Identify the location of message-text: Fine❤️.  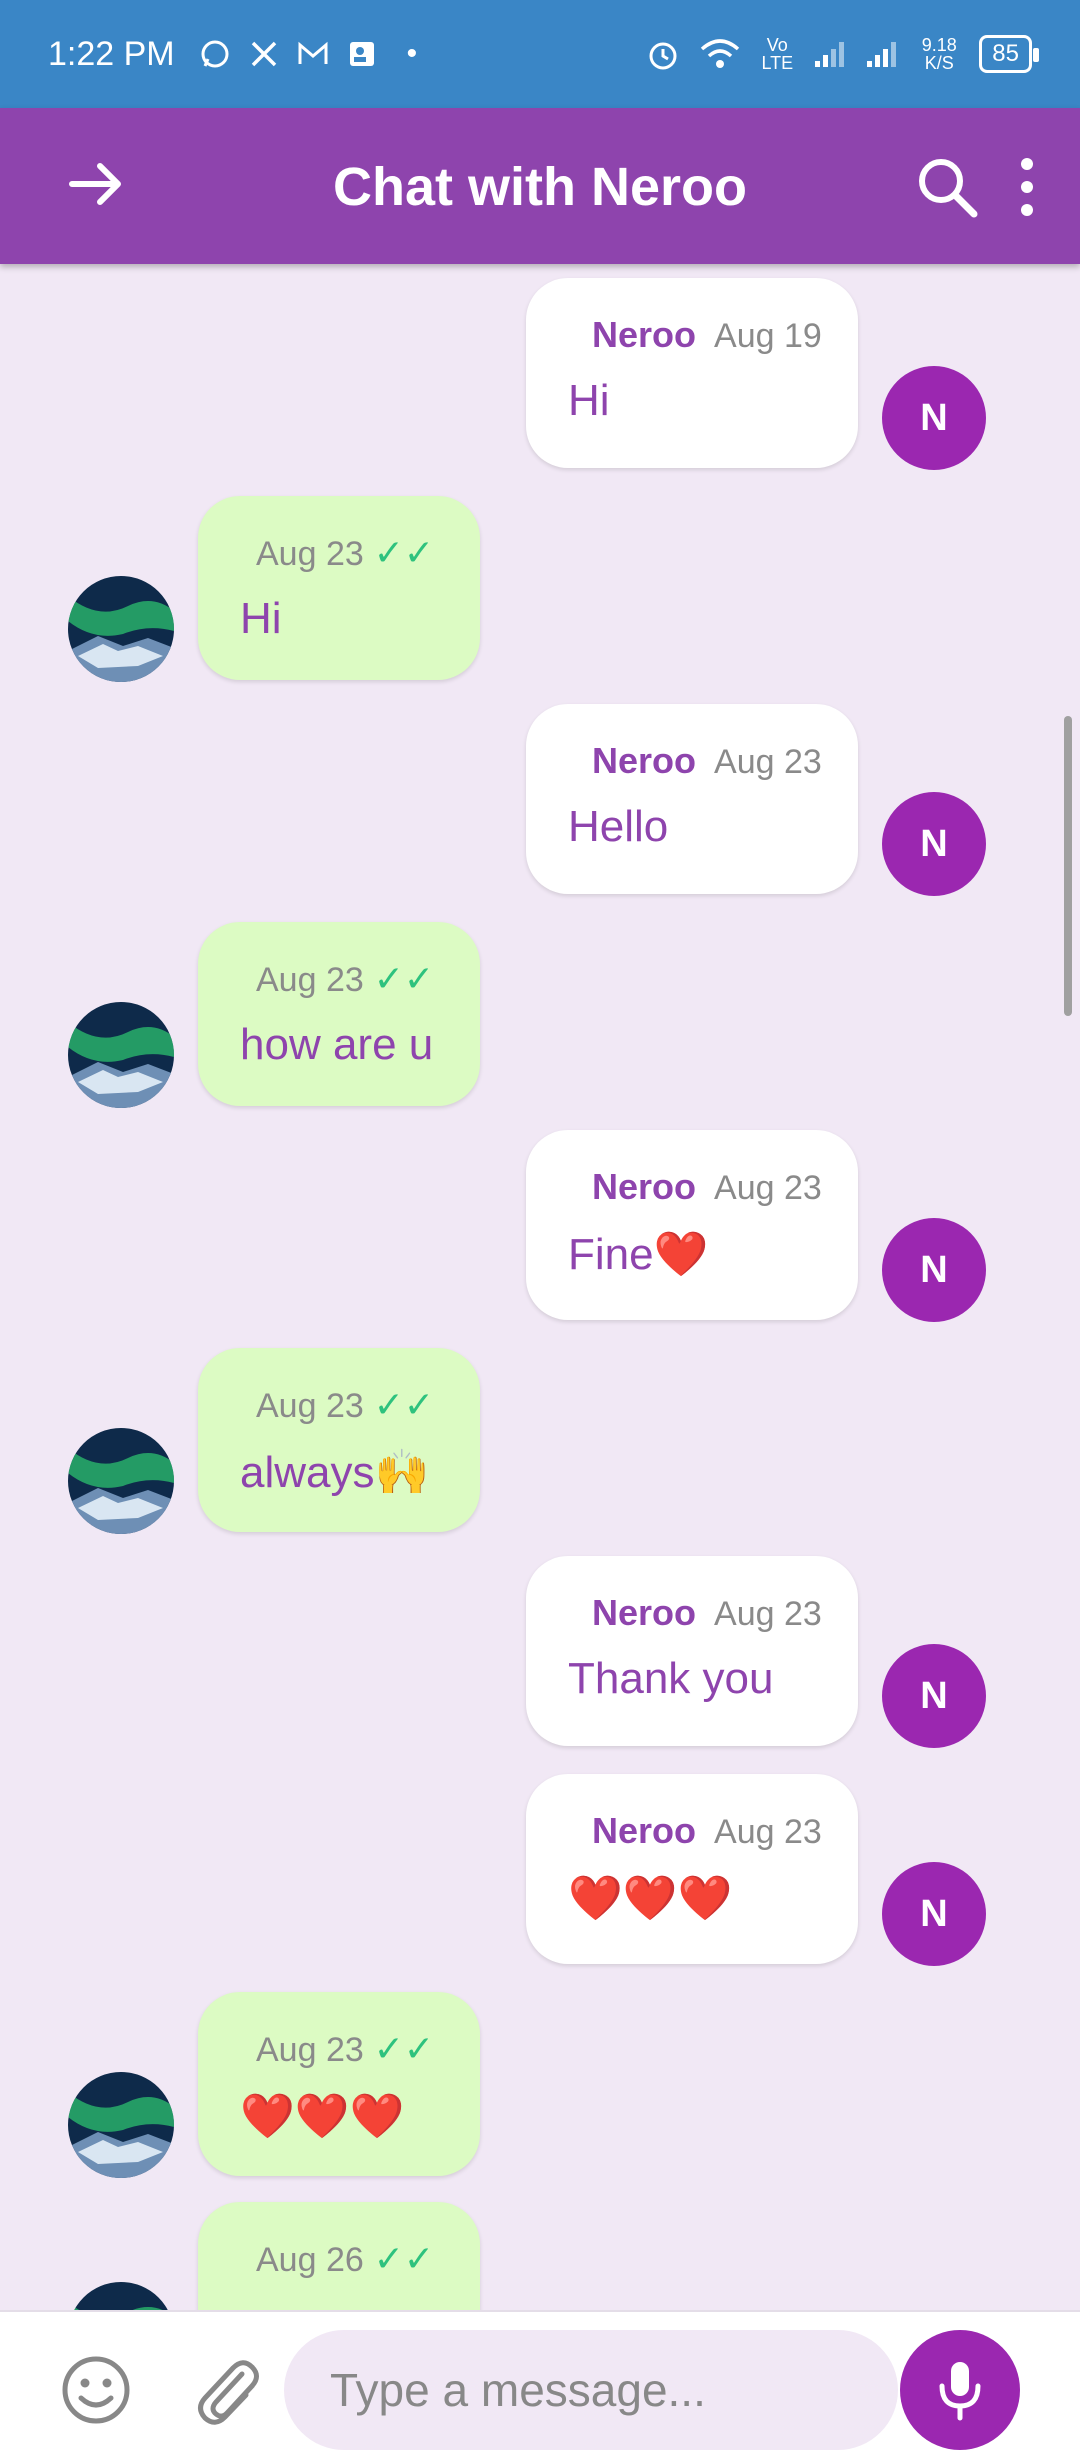
(638, 1254).